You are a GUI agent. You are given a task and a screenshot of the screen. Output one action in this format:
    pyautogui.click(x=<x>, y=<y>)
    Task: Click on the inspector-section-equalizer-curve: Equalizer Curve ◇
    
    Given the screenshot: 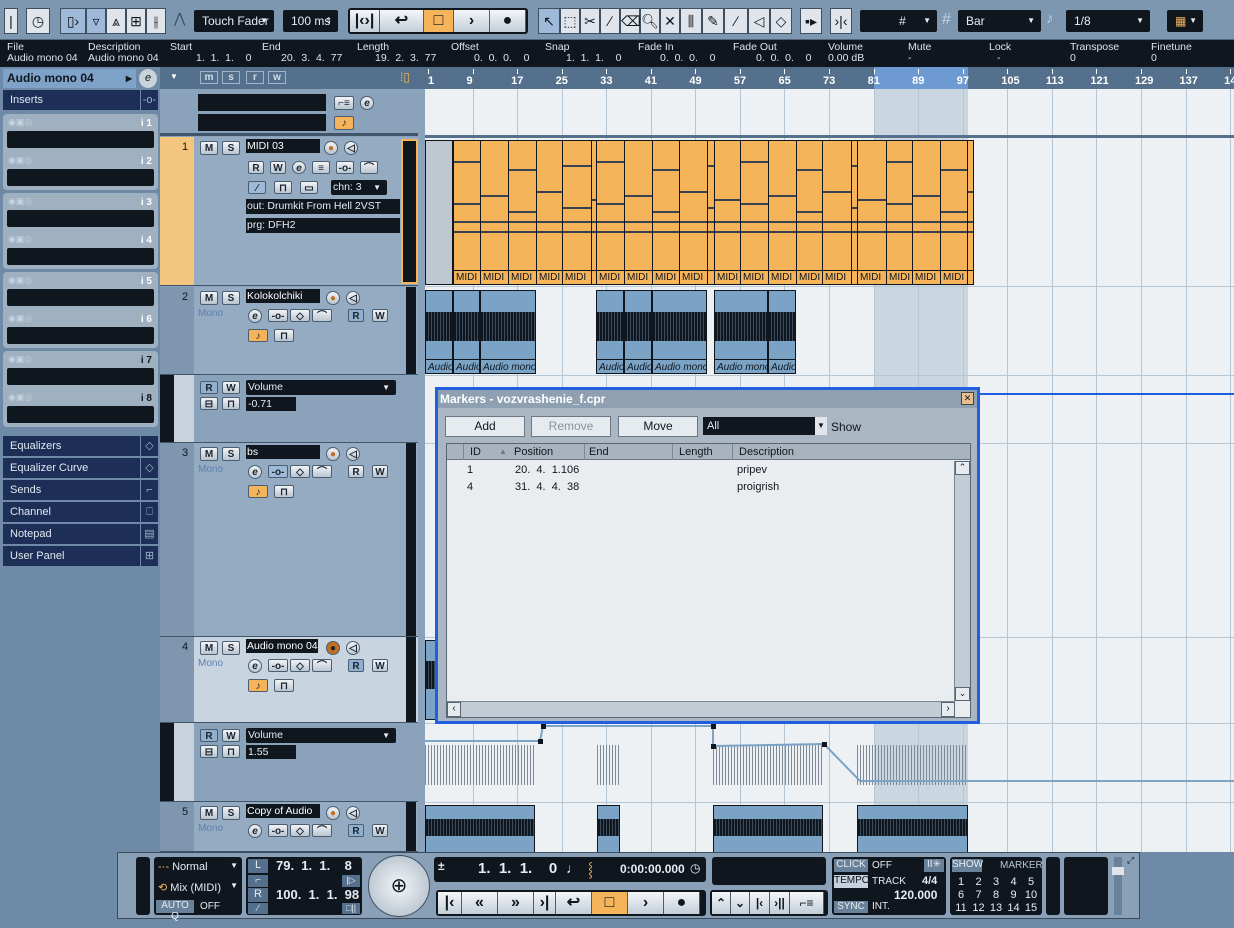 What is the action you would take?
    pyautogui.click(x=80, y=468)
    